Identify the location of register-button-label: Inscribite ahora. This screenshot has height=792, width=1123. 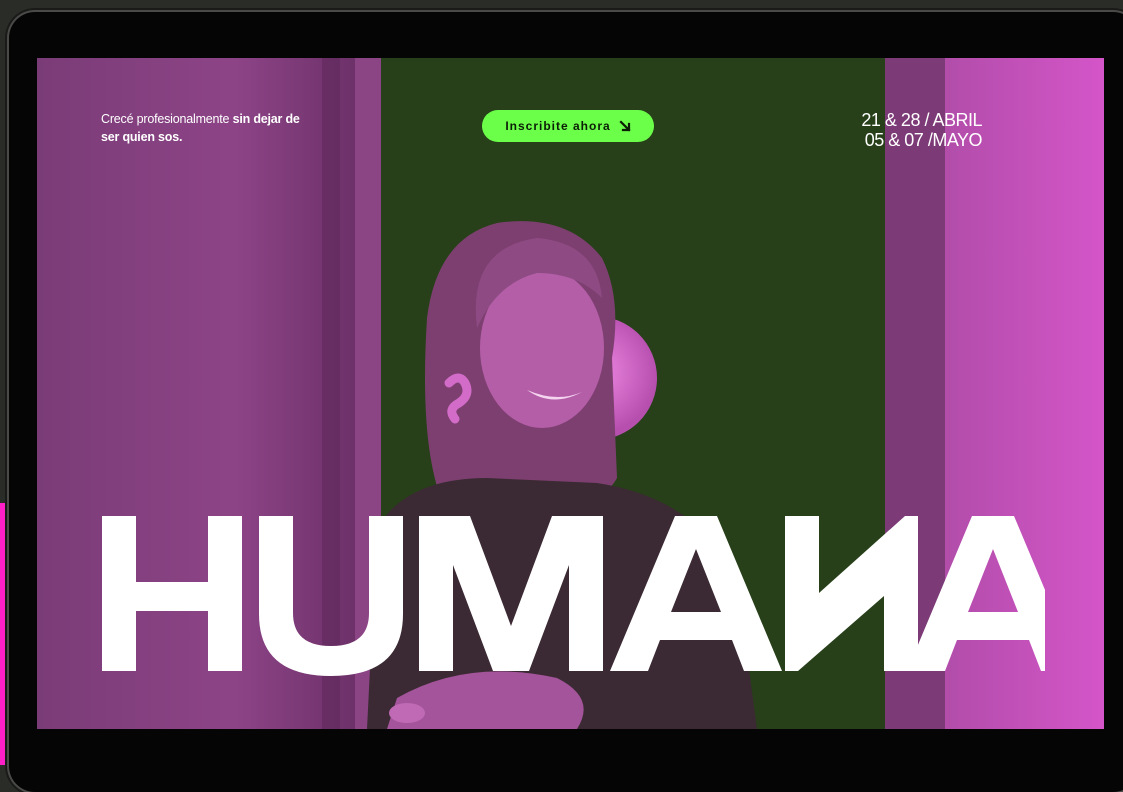
(558, 126).